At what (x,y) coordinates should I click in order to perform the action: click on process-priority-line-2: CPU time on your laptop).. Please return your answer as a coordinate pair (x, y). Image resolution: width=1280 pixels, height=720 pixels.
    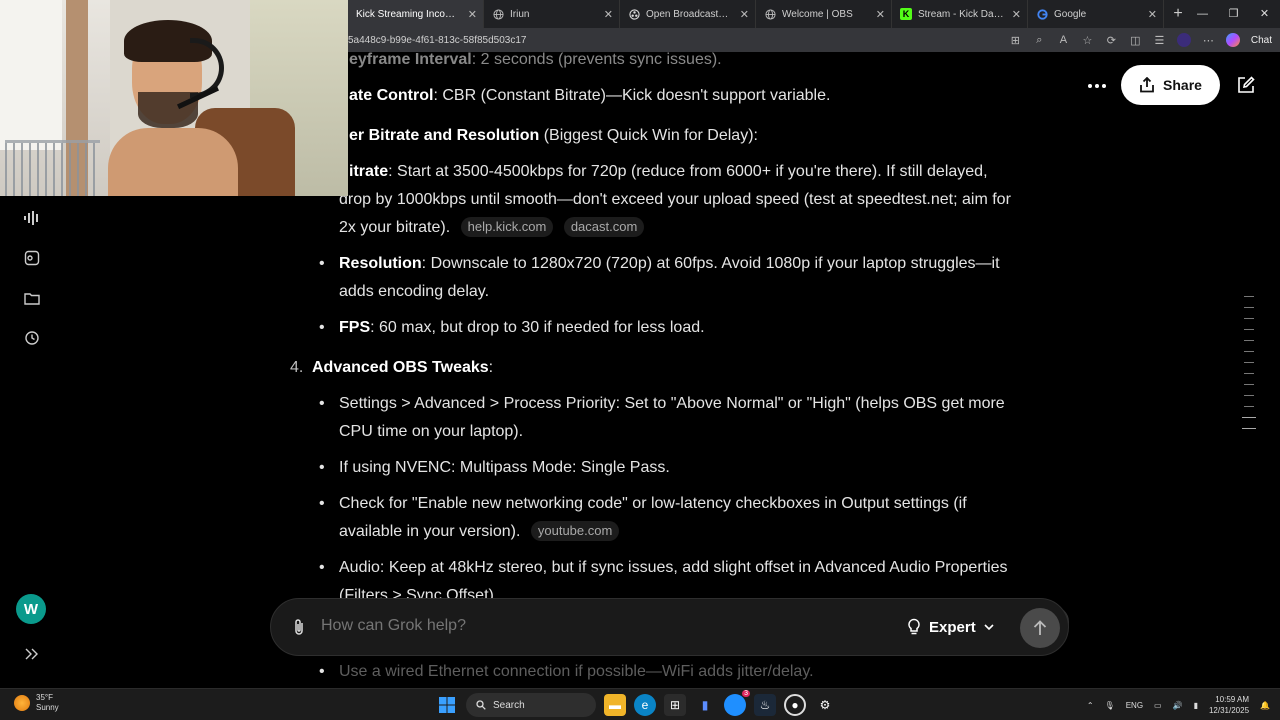
    Looking at the image, I should click on (431, 431).